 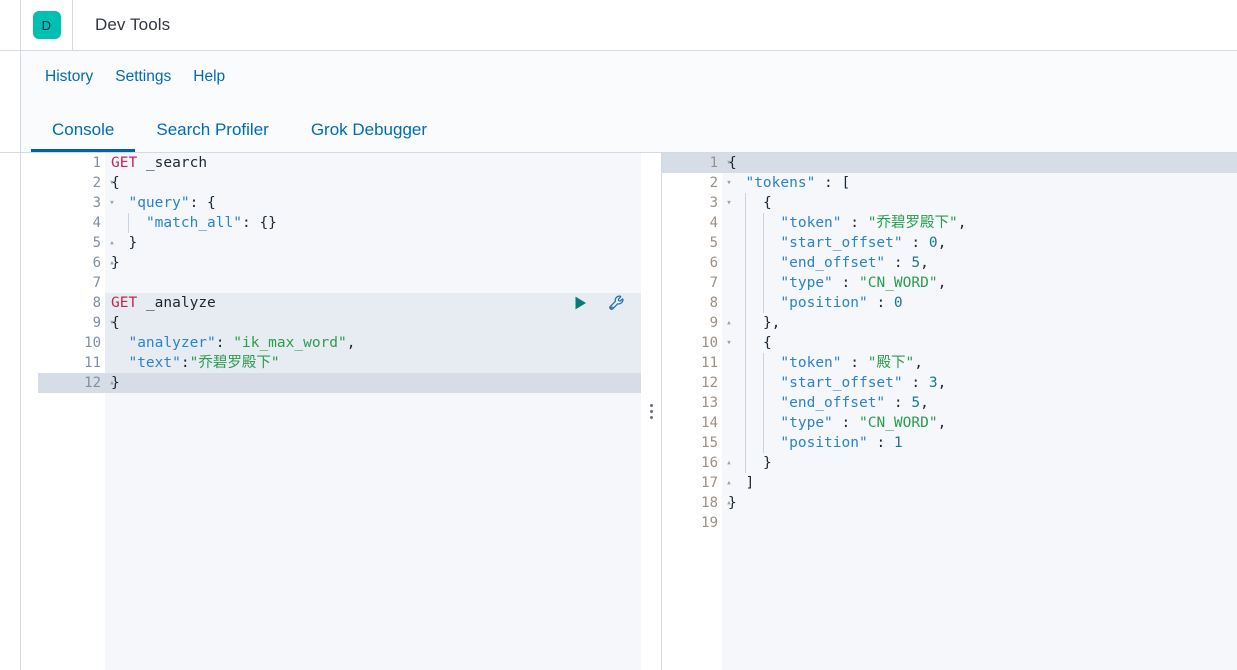 I want to click on line-number: 5 ▴, so click(x=76, y=243).